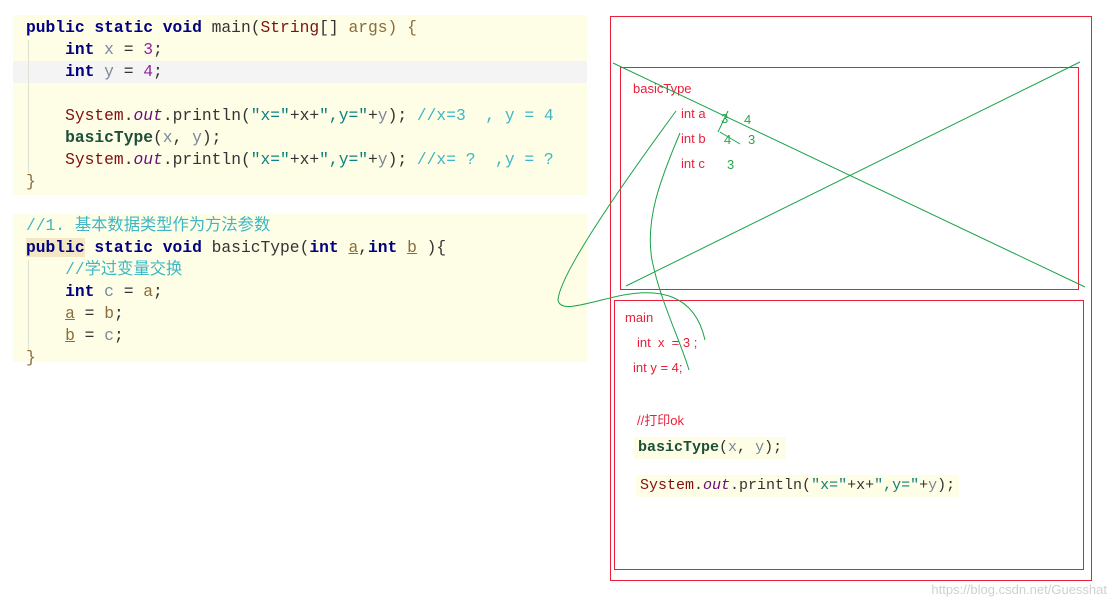 The height and width of the screenshot is (607, 1117). What do you see at coordinates (148, 49) in the screenshot?
I see `code-token: 3` at bounding box center [148, 49].